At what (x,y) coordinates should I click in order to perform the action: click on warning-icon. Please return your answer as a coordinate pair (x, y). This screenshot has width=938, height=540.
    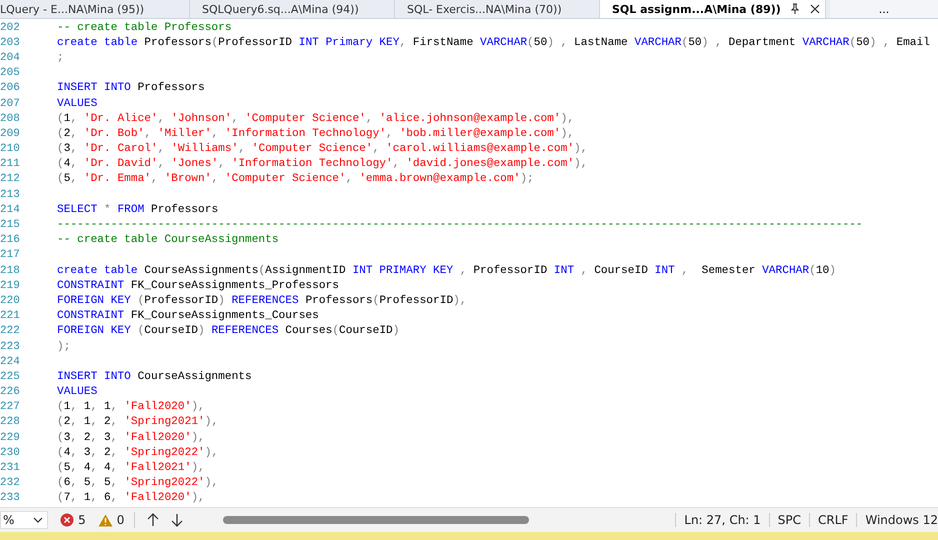
    Looking at the image, I should click on (105, 520).